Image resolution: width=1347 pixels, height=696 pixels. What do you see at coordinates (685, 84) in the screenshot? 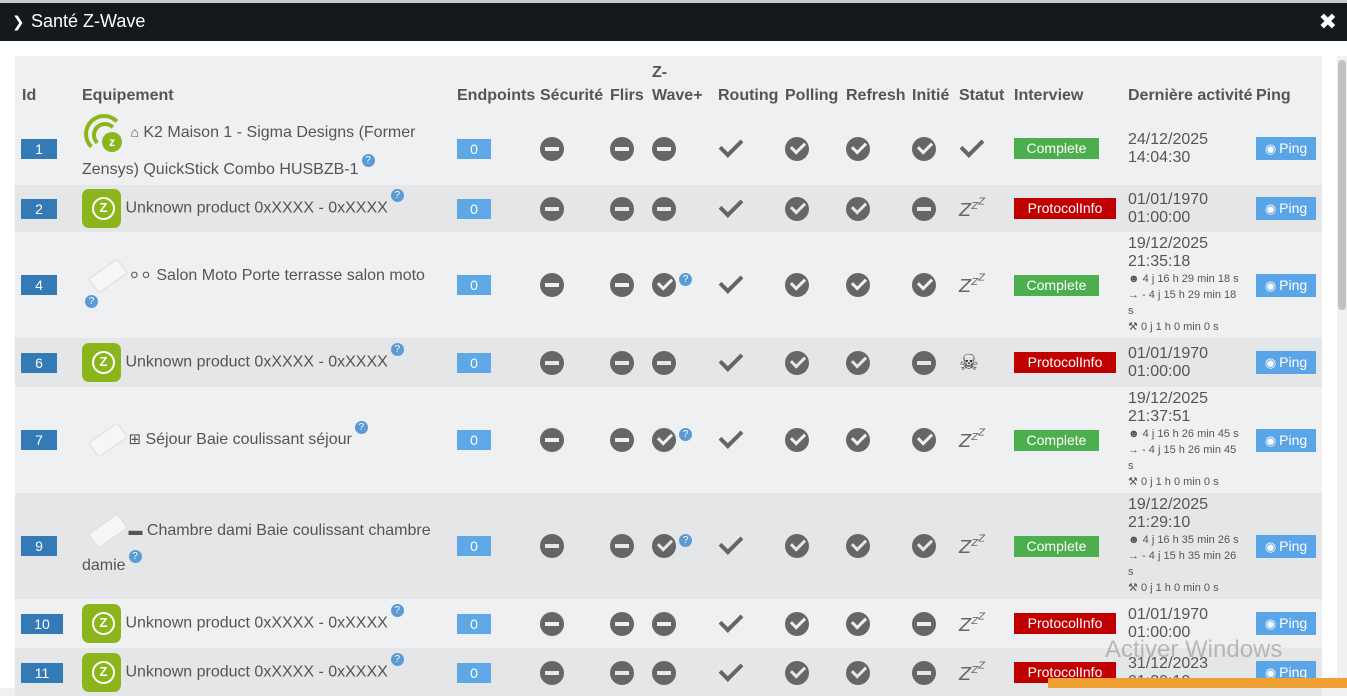
I see `col-zwave: Z- Wave+` at bounding box center [685, 84].